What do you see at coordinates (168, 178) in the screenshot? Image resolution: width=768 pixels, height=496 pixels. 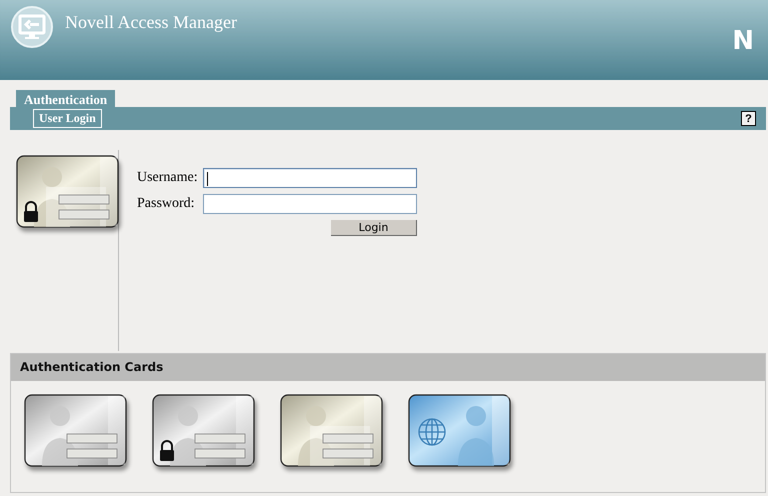 I see `field-label: Username:` at bounding box center [168, 178].